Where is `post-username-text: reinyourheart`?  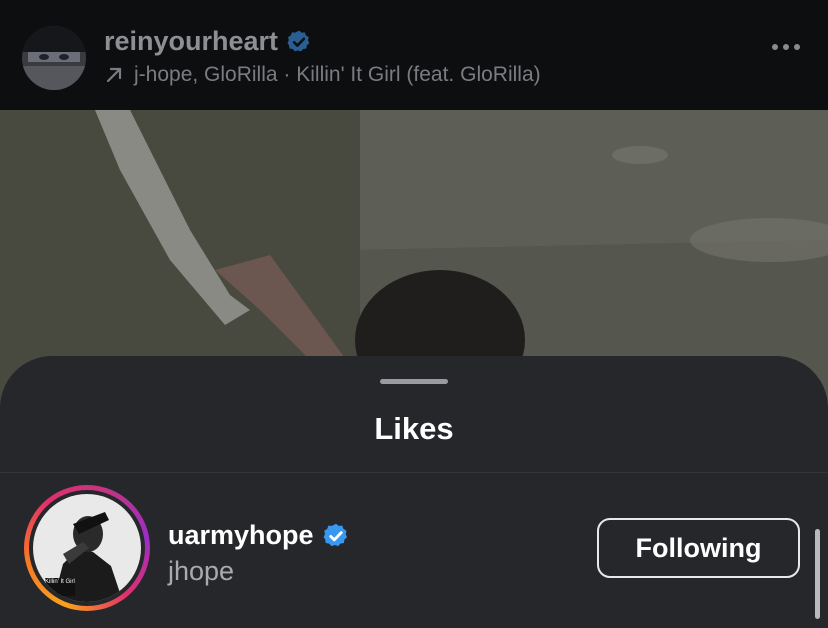 post-username-text: reinyourheart is located at coordinates (191, 41).